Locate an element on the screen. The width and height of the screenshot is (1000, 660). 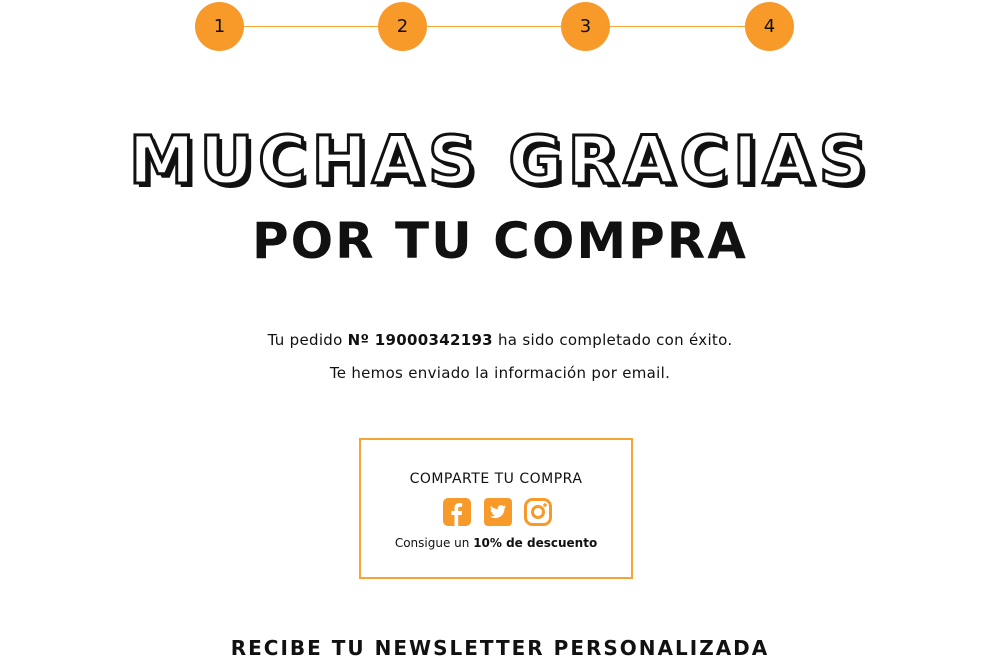
facebook-icon is located at coordinates (457, 512).